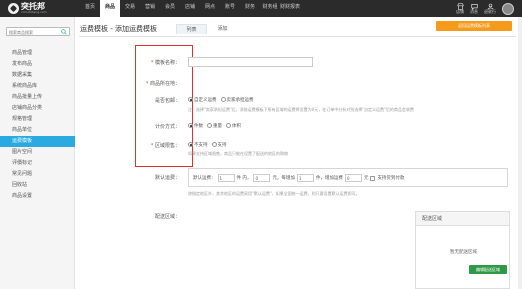  Describe the element at coordinates (202, 100) in the screenshot. I see `radio-custom-freight: 自定义运费` at that location.